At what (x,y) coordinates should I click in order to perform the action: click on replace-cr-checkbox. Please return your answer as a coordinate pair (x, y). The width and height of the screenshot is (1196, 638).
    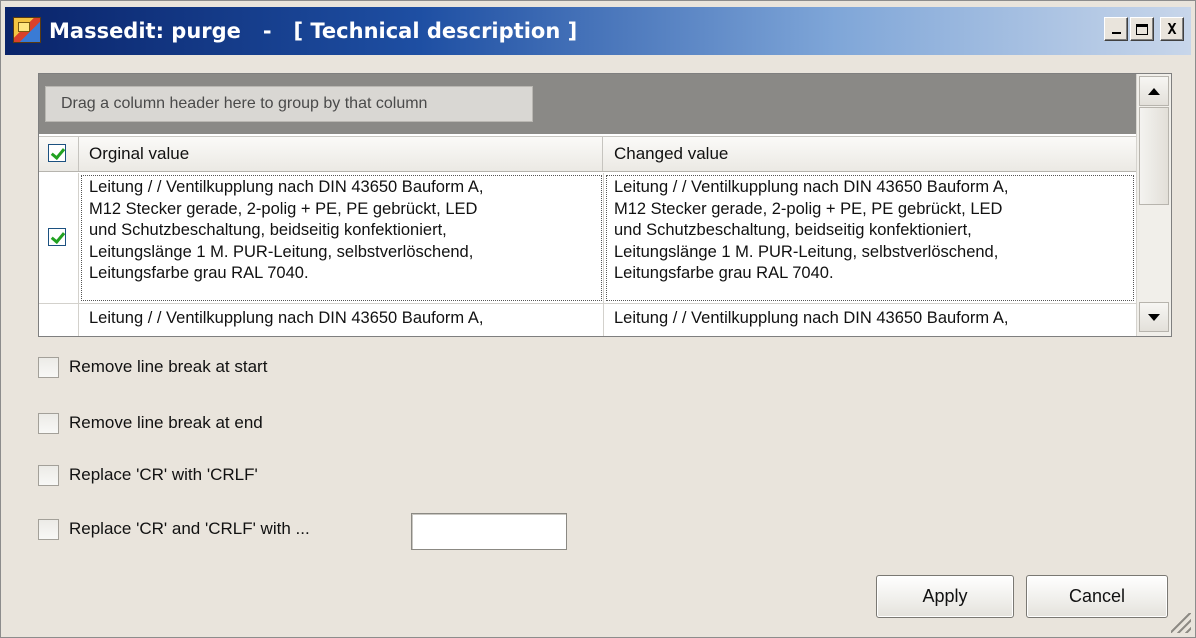
    Looking at the image, I should click on (48, 475).